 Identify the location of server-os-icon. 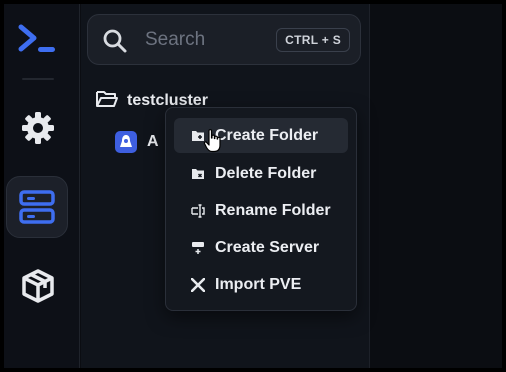
(126, 142).